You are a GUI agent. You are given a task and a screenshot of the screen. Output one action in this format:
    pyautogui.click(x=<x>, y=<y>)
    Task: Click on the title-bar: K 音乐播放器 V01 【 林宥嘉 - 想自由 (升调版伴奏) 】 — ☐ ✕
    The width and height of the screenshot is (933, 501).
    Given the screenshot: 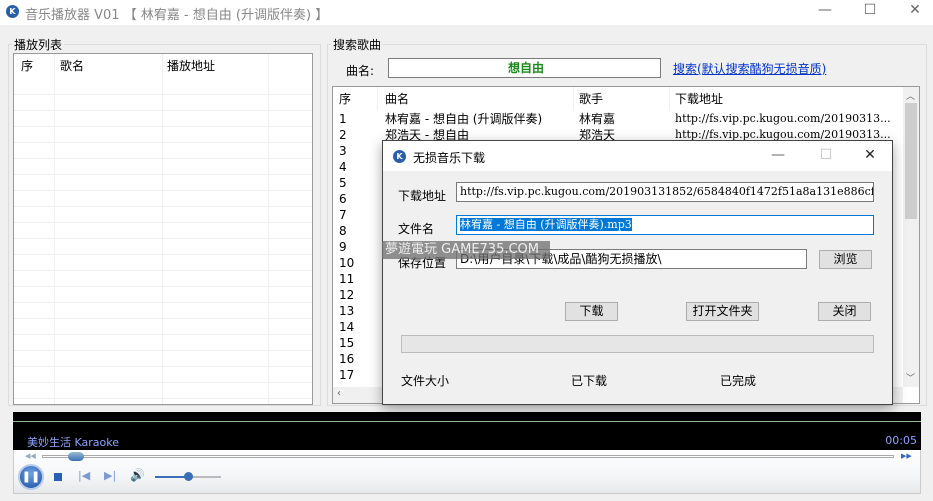 What is the action you would take?
    pyautogui.click(x=466, y=12)
    